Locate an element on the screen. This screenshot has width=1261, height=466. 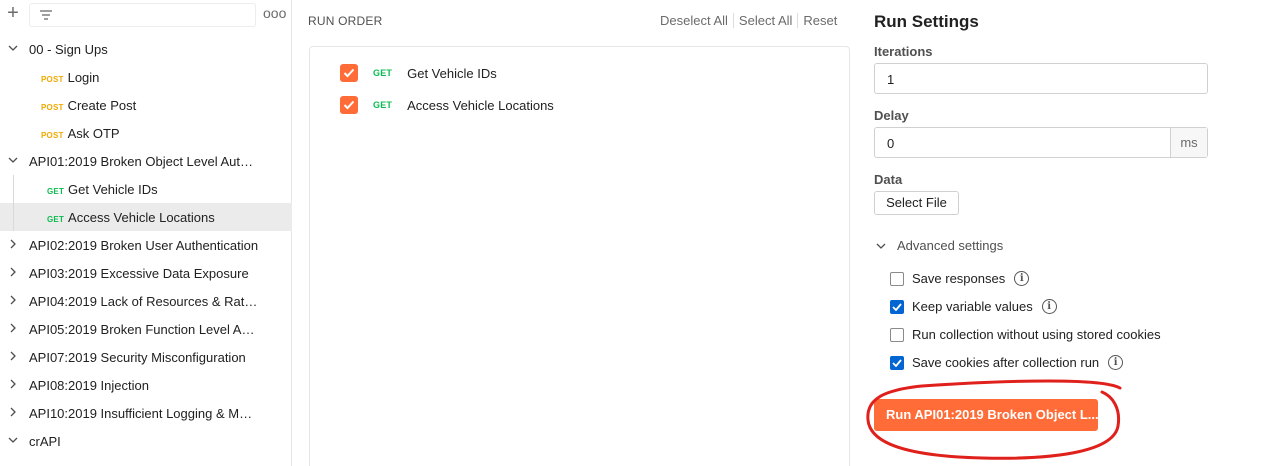
run-order-item: GET Access Vehicle Locations is located at coordinates (447, 105).